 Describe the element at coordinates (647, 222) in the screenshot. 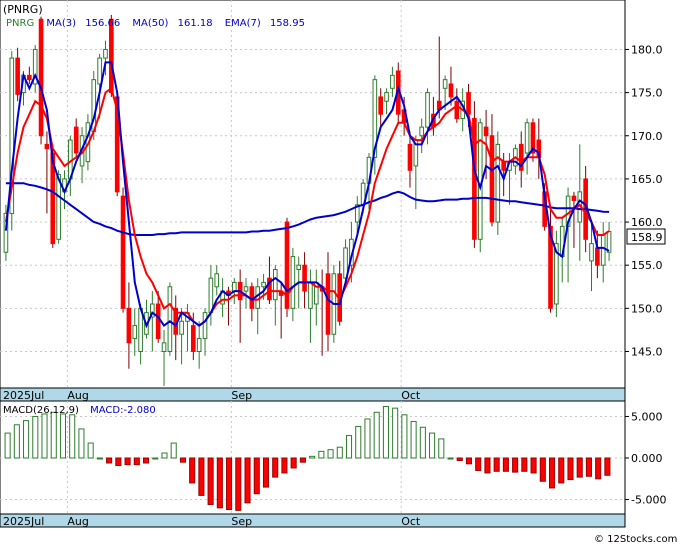

I see `price-y-tick-label: 160.0` at that location.